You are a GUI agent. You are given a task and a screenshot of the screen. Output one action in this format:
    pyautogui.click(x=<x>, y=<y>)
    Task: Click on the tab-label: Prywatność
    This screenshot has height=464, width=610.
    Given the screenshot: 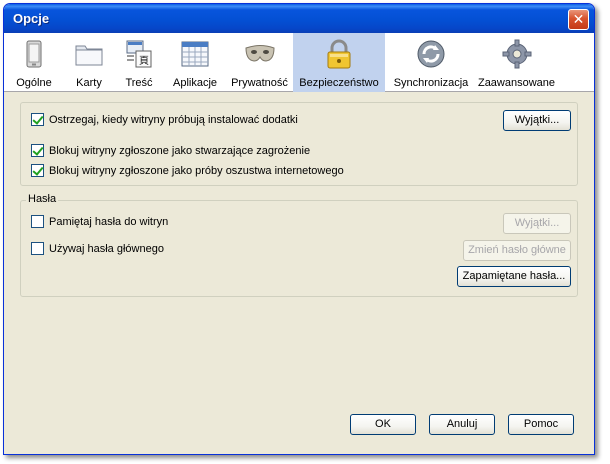 What is the action you would take?
    pyautogui.click(x=259, y=83)
    